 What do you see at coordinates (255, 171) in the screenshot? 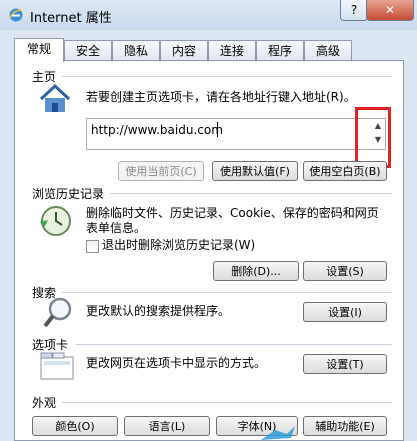
I see `use-default-button: 使用默认值(F)` at bounding box center [255, 171].